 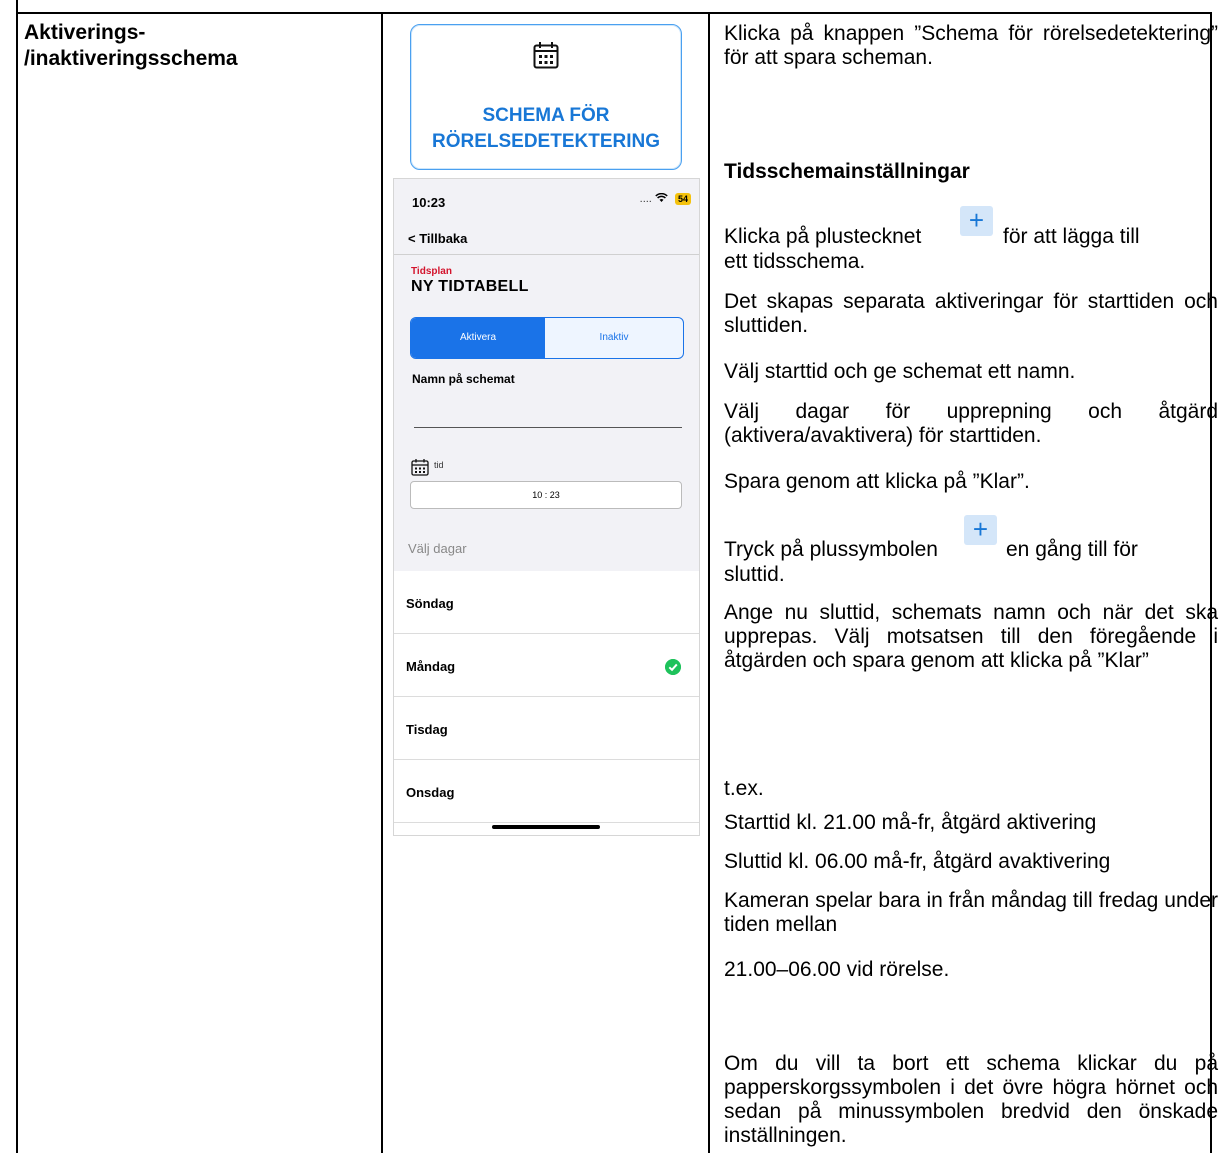 I want to click on segment-activate: Aktivera, so click(x=478, y=338).